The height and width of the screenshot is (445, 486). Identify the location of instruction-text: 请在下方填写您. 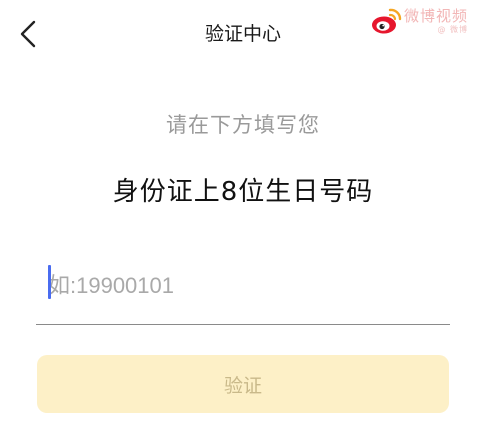
(243, 125).